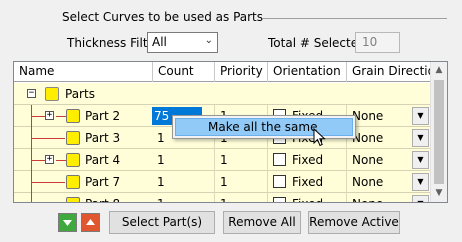 Image resolution: width=462 pixels, height=242 pixels. I want to click on thickness-filter-value: All, so click(159, 42).